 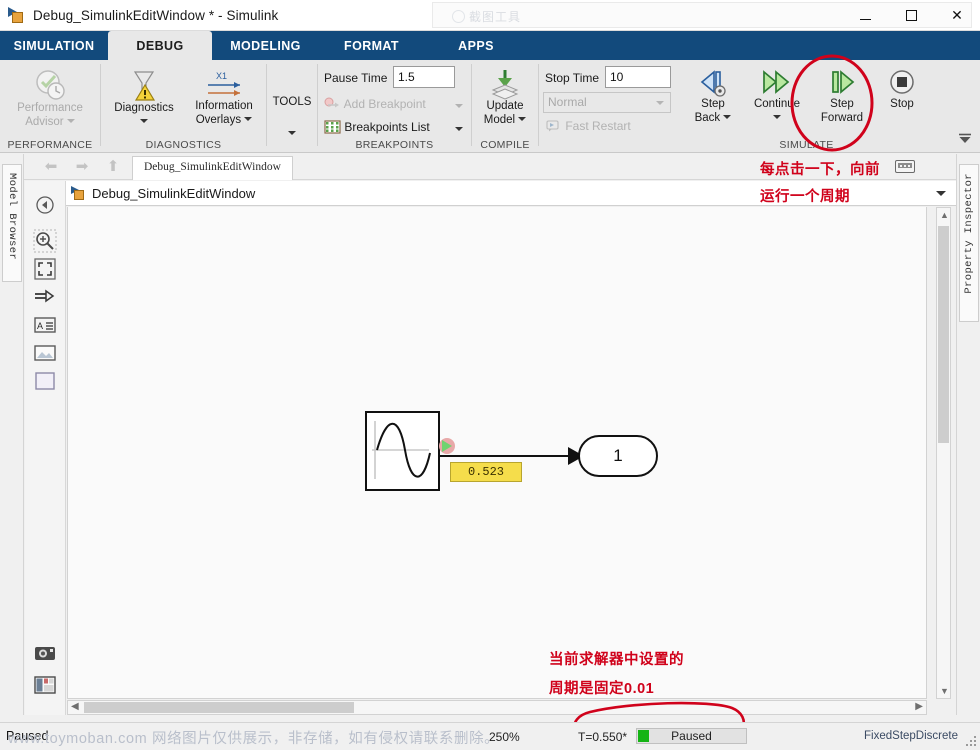 I want to click on svg-text: A, so click(x=40, y=326).